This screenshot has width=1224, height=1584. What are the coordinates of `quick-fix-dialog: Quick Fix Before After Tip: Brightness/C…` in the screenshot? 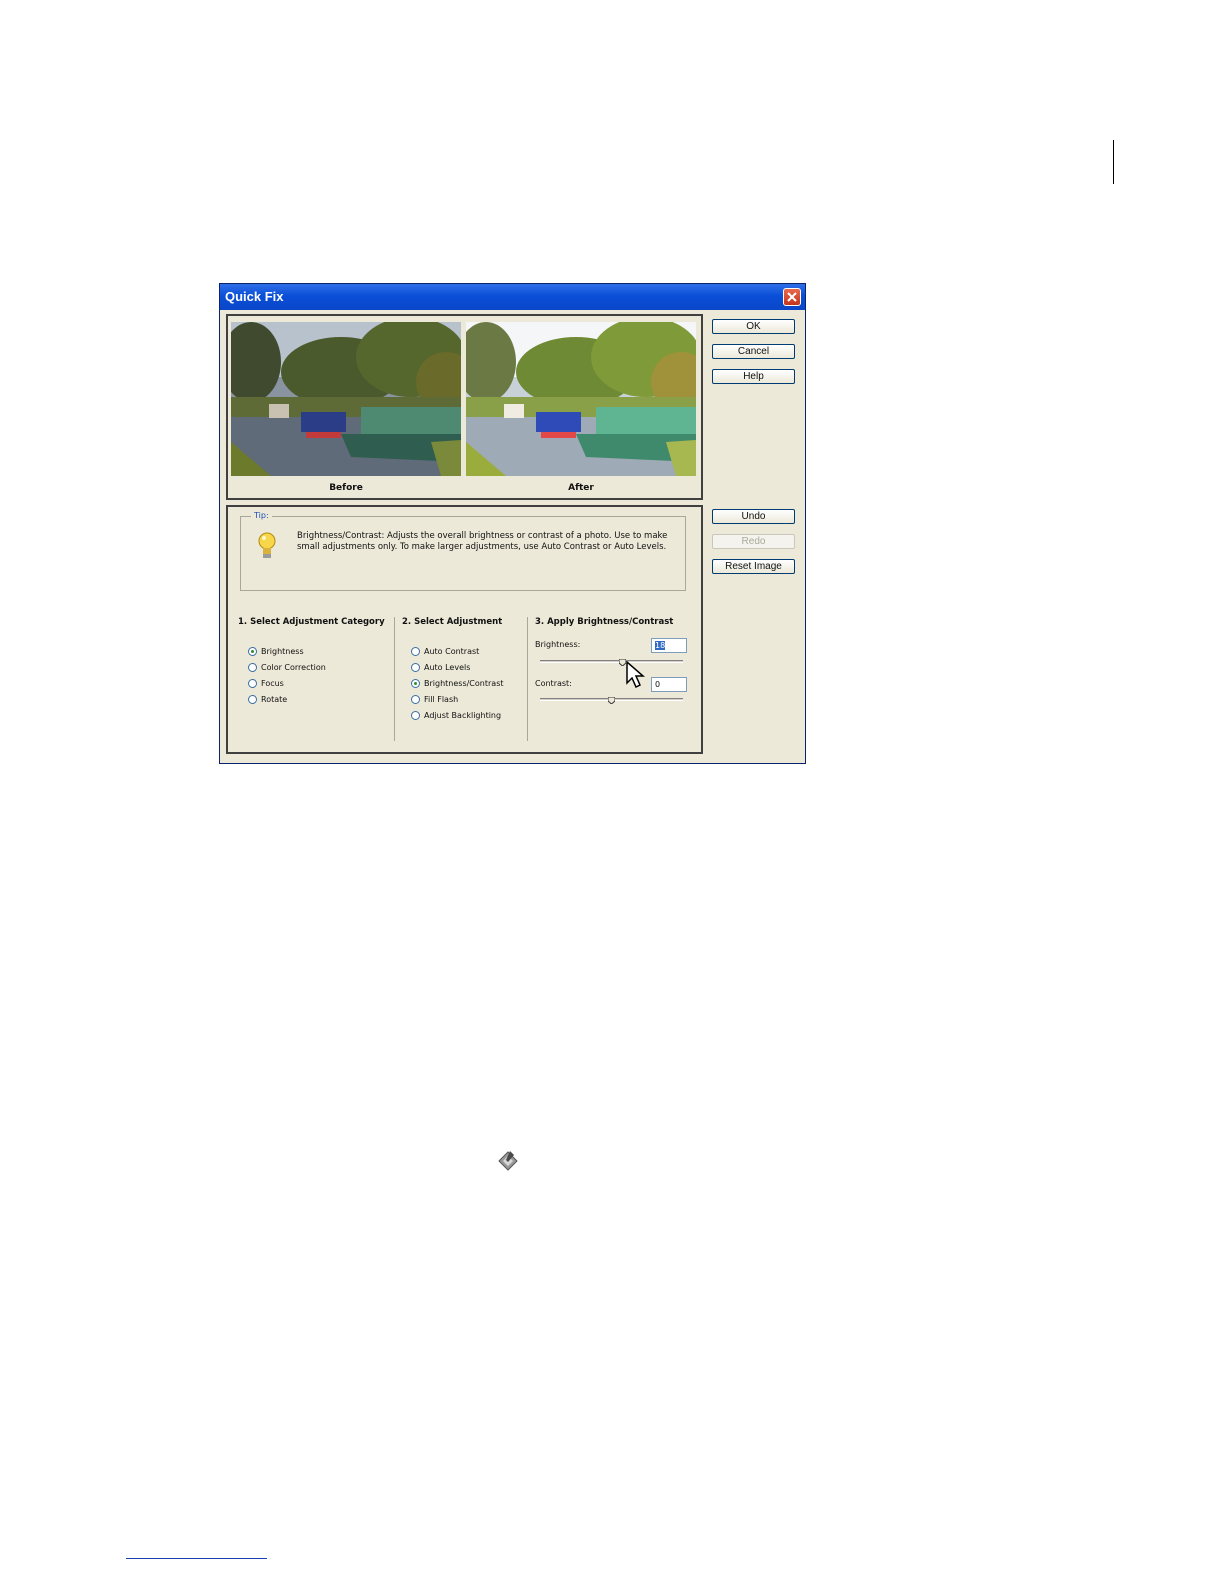 It's located at (512, 523).